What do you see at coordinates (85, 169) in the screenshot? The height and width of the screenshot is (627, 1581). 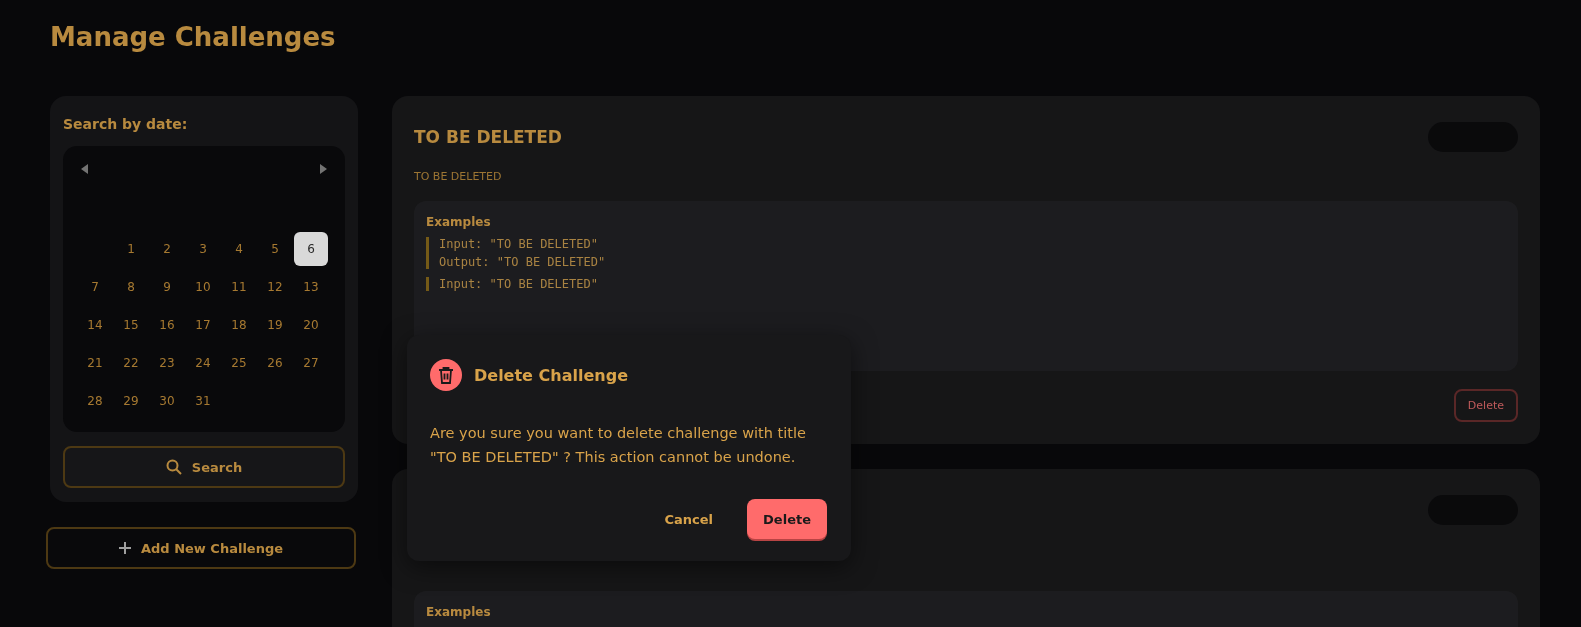 I see `previous-icon` at bounding box center [85, 169].